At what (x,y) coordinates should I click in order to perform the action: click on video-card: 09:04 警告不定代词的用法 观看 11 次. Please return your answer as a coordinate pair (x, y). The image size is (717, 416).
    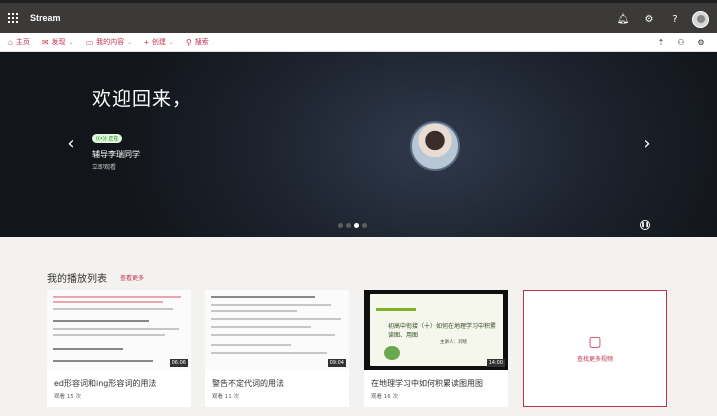
    Looking at the image, I should click on (277, 348).